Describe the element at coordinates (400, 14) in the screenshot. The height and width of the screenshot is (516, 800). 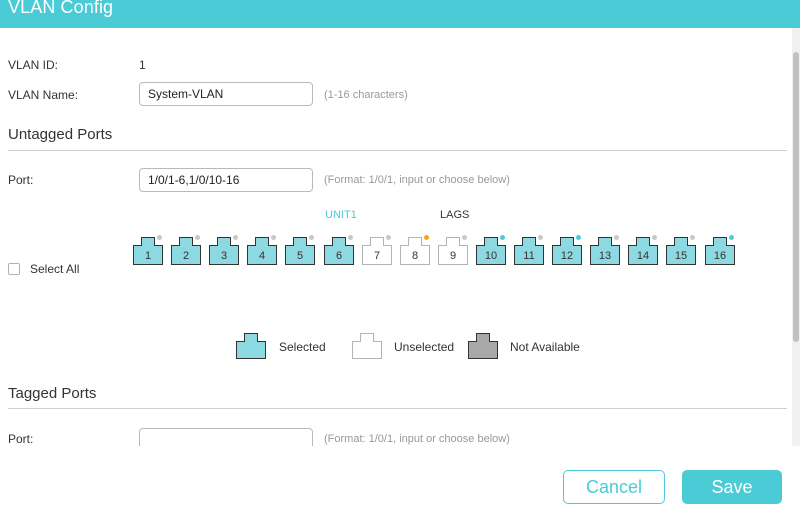
I see `dialog-titlebar: VLAN Config` at that location.